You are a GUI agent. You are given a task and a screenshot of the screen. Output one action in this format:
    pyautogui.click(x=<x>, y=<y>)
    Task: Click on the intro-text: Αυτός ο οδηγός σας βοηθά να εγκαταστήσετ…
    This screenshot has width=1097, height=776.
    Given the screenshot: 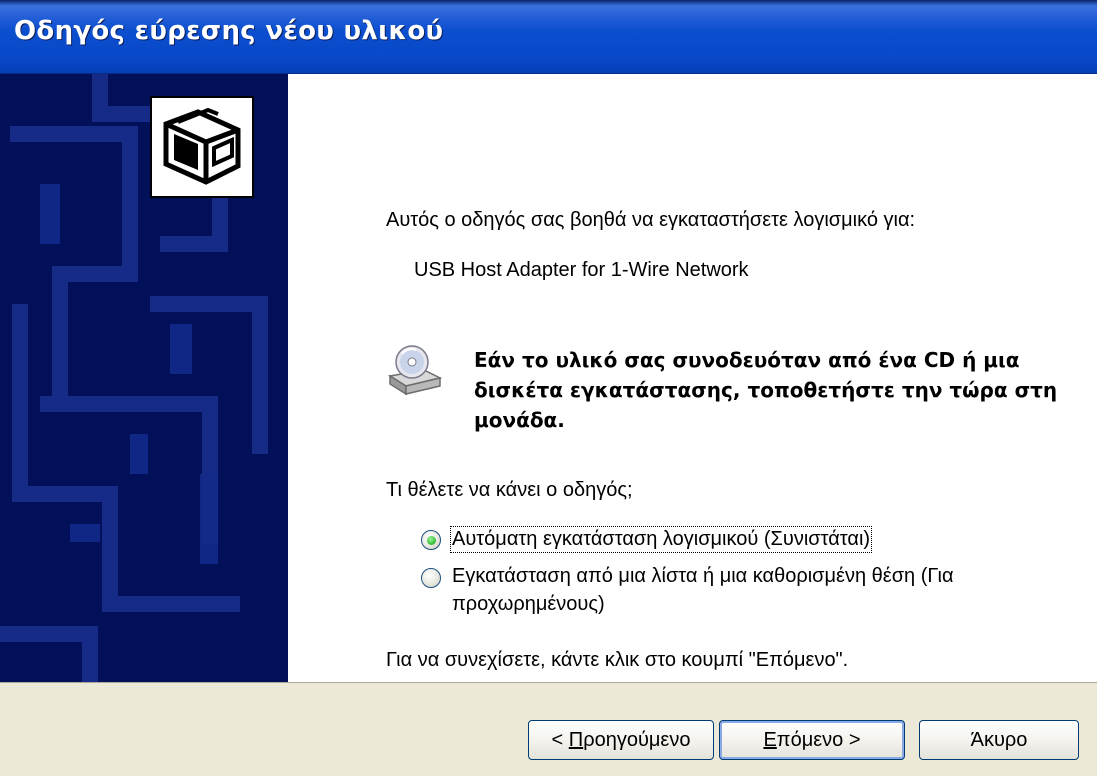 What is the action you would take?
    pyautogui.click(x=651, y=220)
    